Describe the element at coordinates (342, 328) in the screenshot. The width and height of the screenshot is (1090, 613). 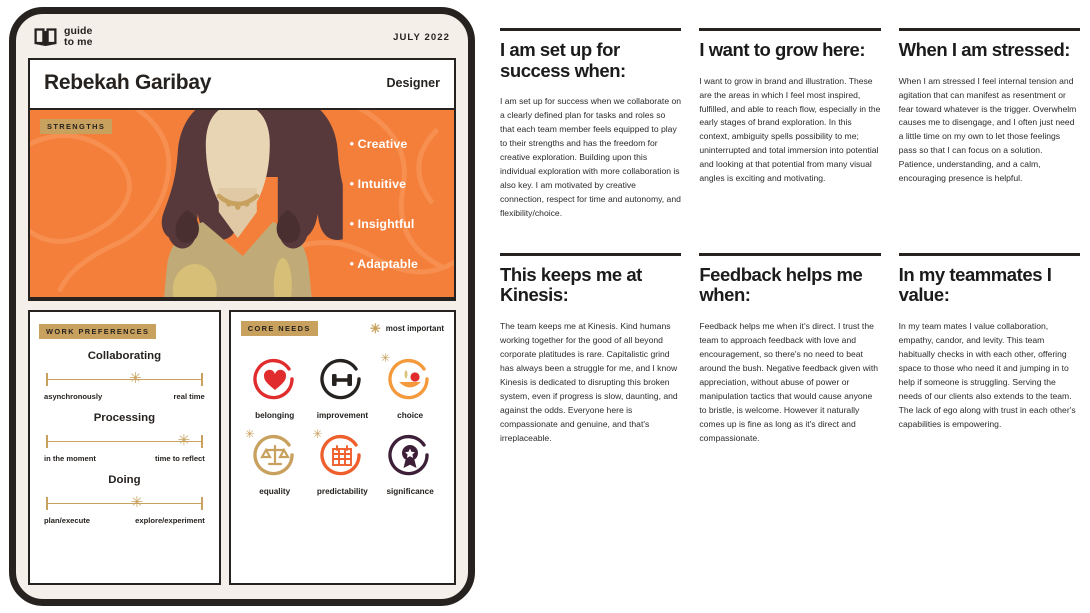
I see `core-needs-header: CORE NEEDS ✳ most important` at that location.